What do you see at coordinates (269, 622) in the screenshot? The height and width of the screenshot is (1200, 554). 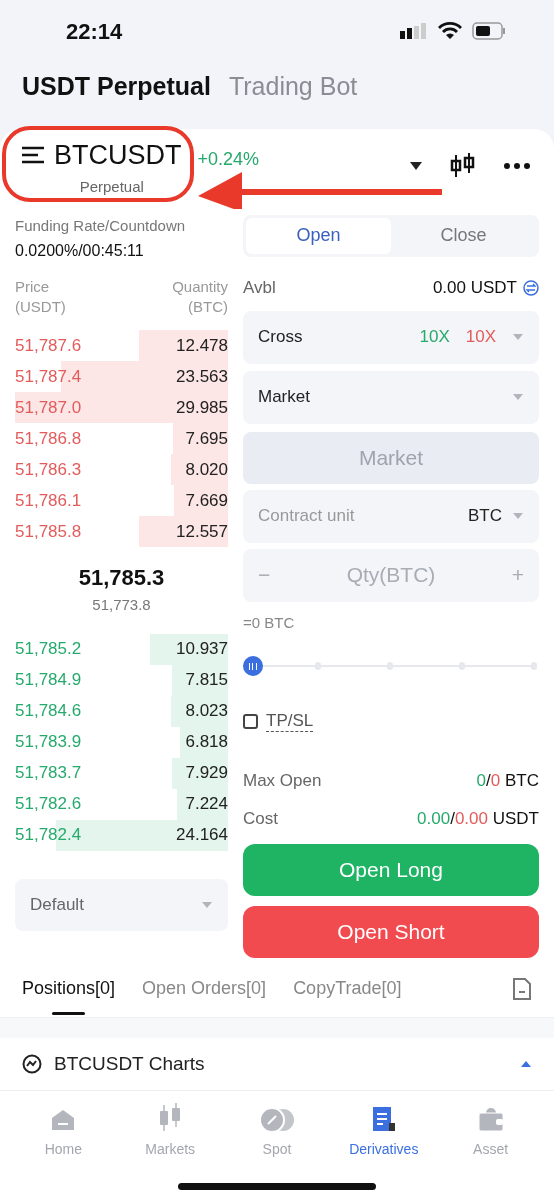 I see `quantity-equivalent: =0 BTC` at bounding box center [269, 622].